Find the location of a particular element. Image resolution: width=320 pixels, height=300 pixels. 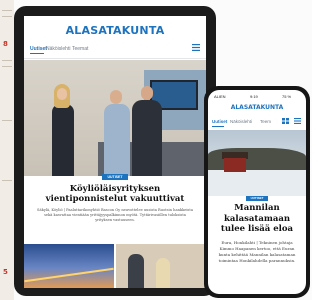

battery-level: 75 % is located at coordinates (287, 96).